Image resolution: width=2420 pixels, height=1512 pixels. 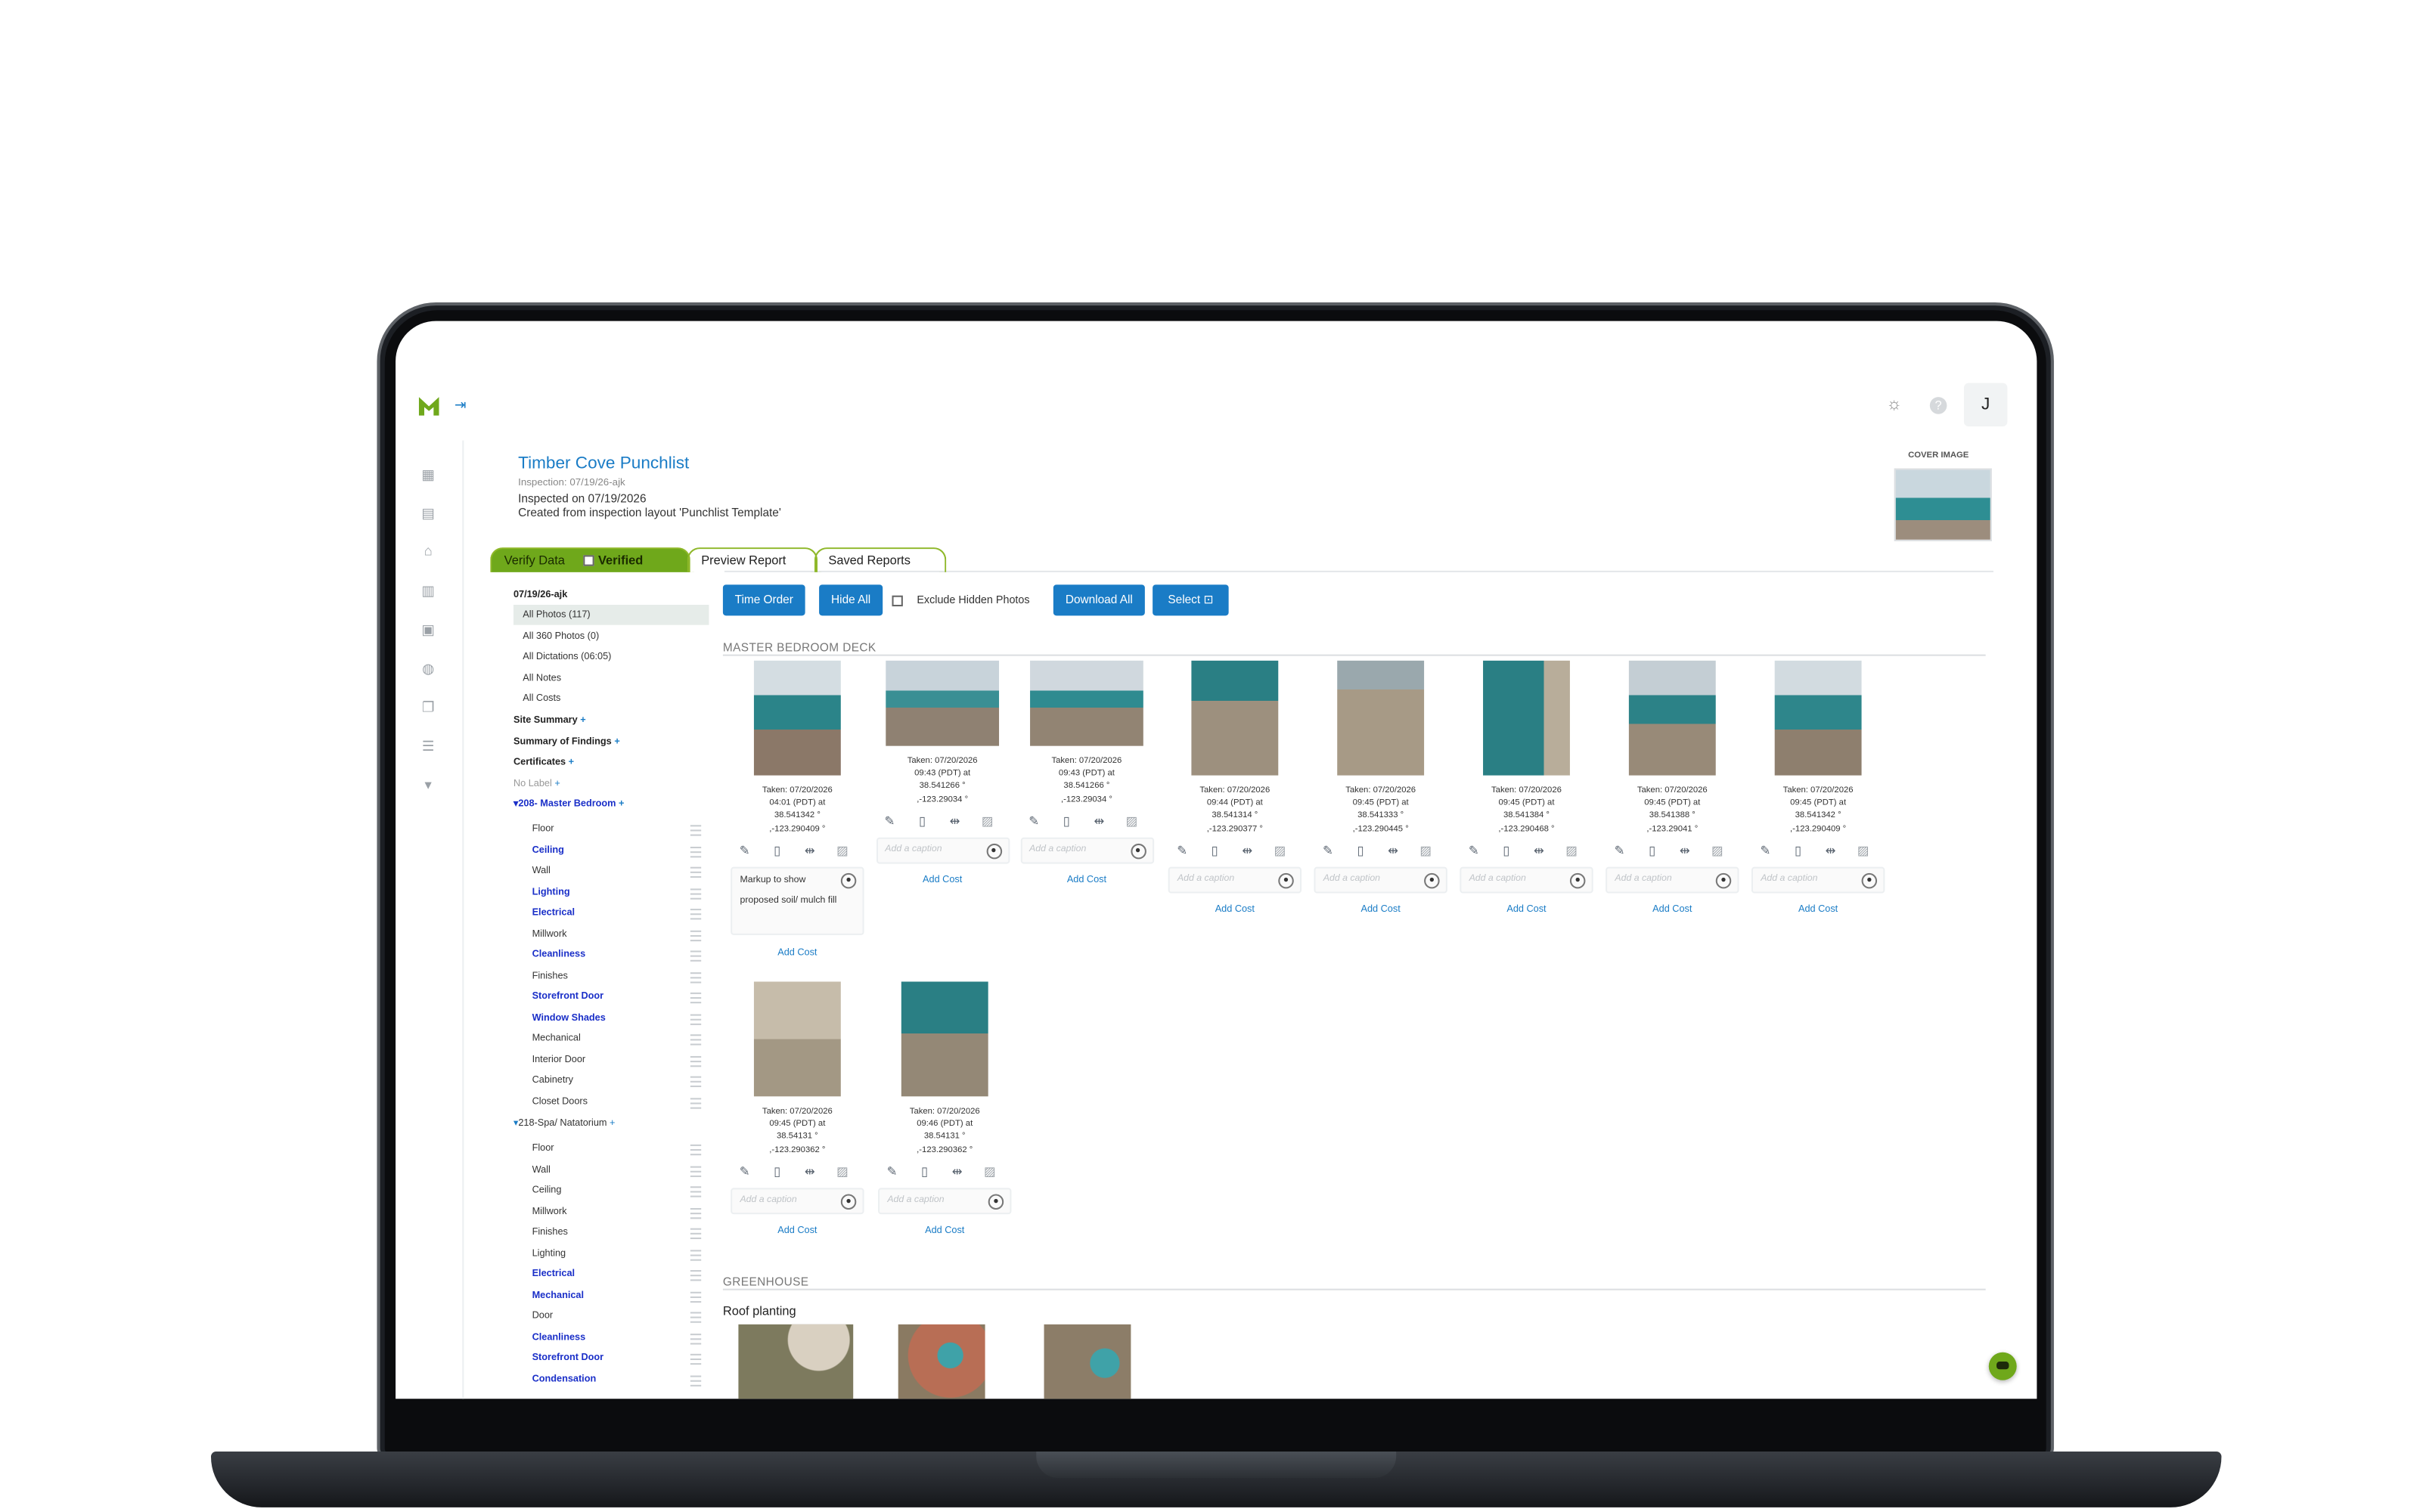 I want to click on sidebar-section-master-bedroom: ▾208- Master Bedroom +, so click(x=568, y=803).